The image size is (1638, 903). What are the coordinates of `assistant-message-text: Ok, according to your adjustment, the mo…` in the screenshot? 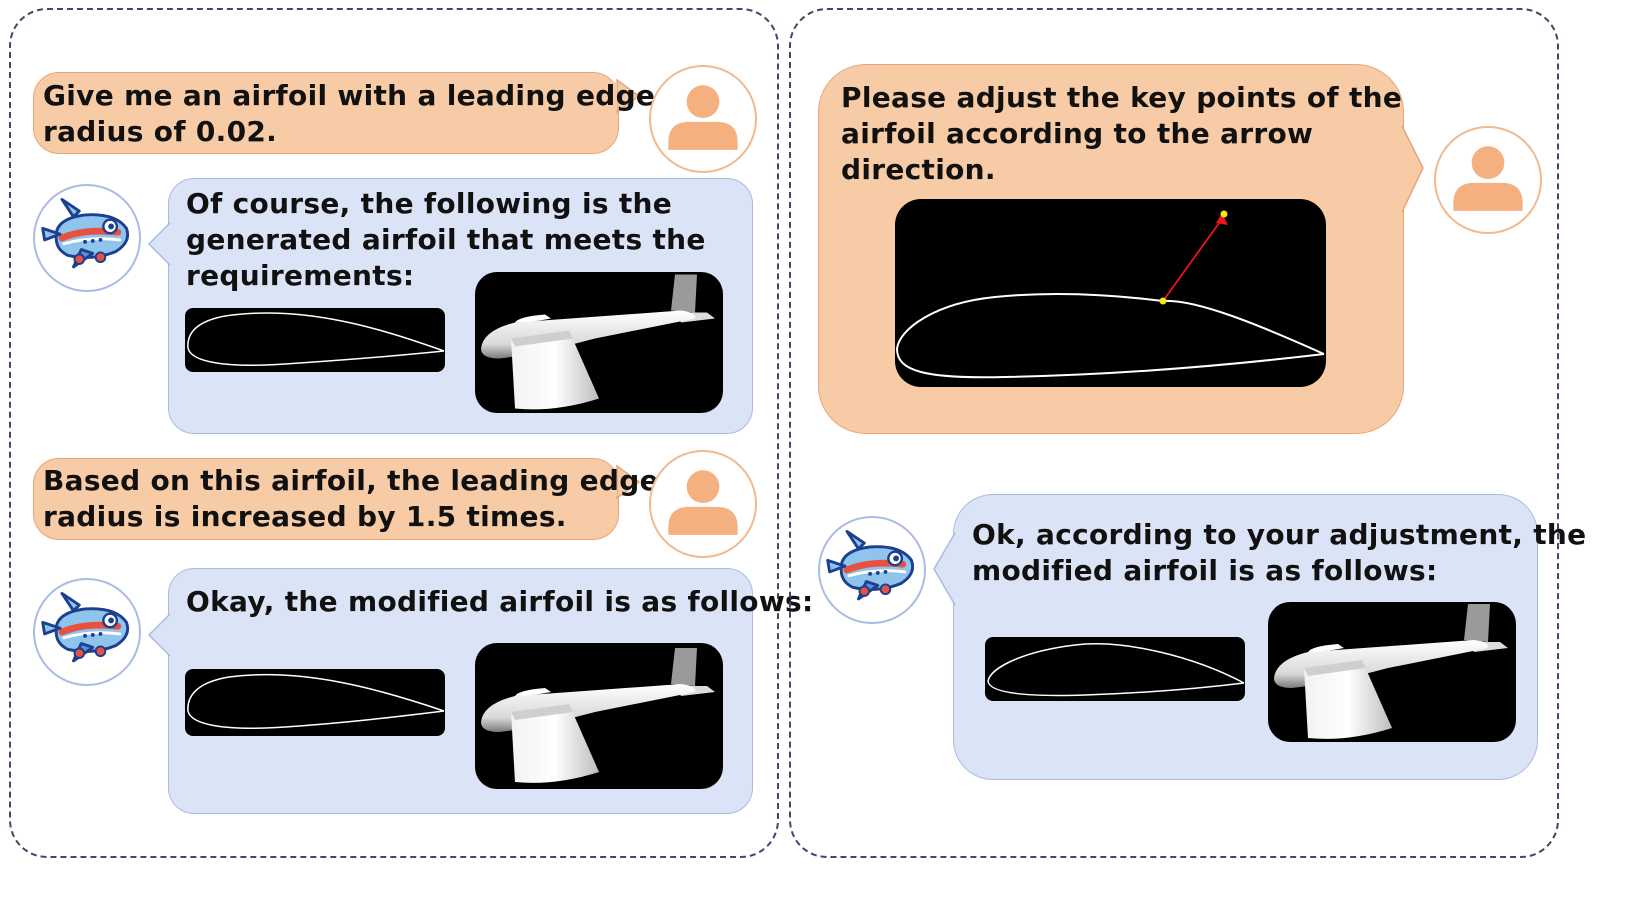 It's located at (1279, 552).